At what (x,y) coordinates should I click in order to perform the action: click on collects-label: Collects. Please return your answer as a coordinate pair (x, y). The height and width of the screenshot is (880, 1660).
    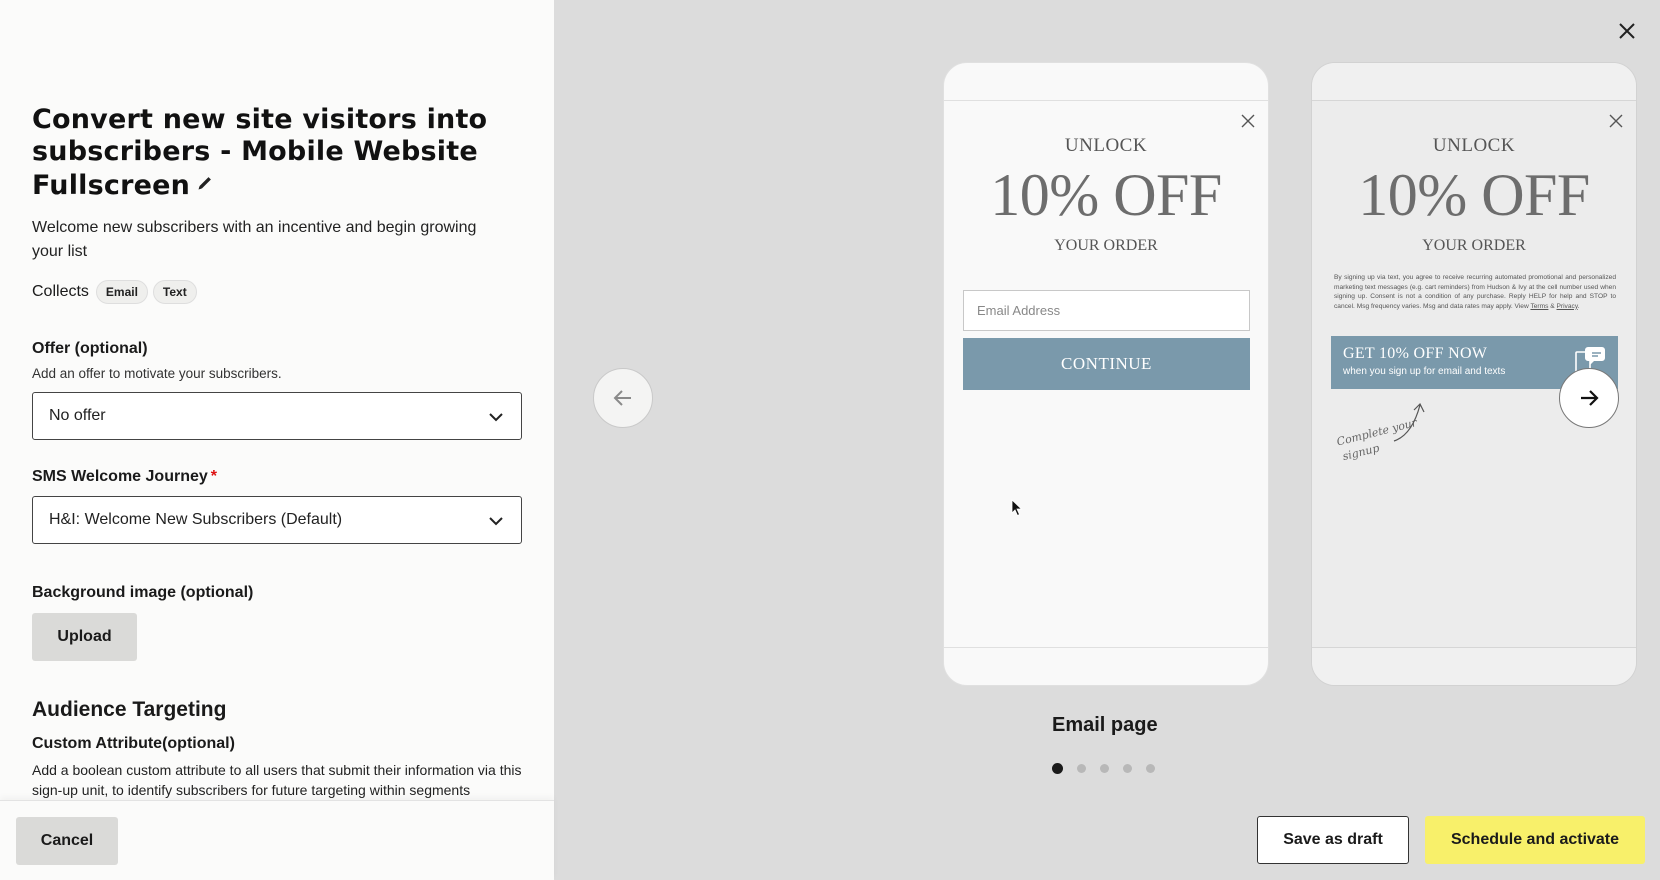
    Looking at the image, I should click on (60, 291).